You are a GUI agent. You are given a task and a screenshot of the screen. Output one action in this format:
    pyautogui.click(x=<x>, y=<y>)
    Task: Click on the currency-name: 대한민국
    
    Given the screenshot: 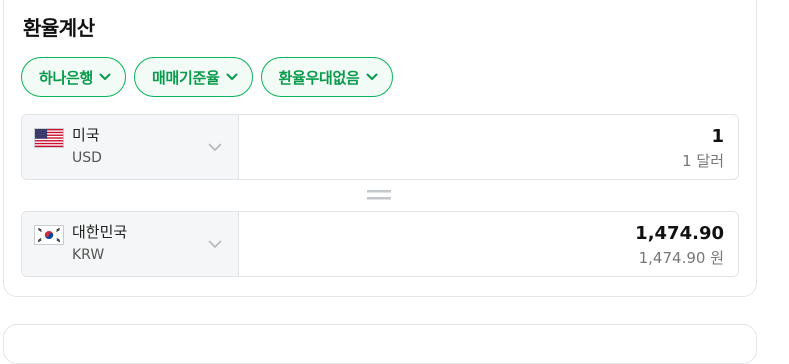 What is the action you would take?
    pyautogui.click(x=100, y=232)
    